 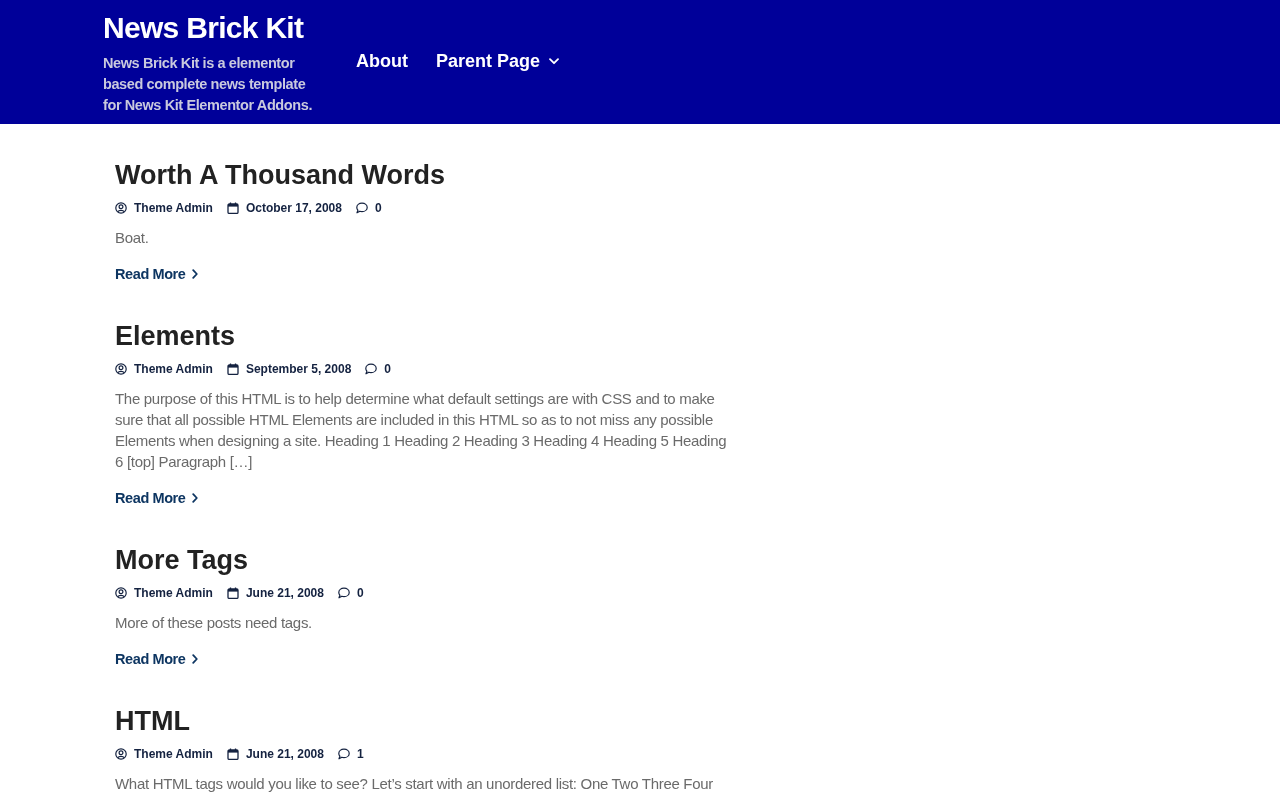 What do you see at coordinates (425, 721) in the screenshot?
I see `post-title: HTML` at bounding box center [425, 721].